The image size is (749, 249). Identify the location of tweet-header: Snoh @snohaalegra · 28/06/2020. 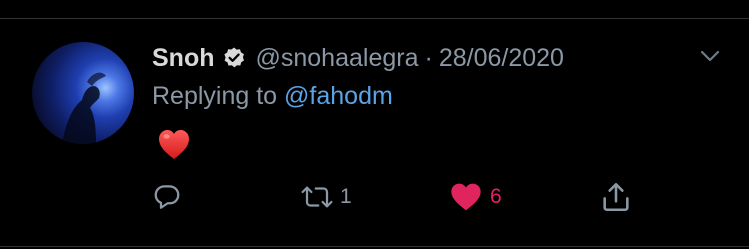
(358, 58).